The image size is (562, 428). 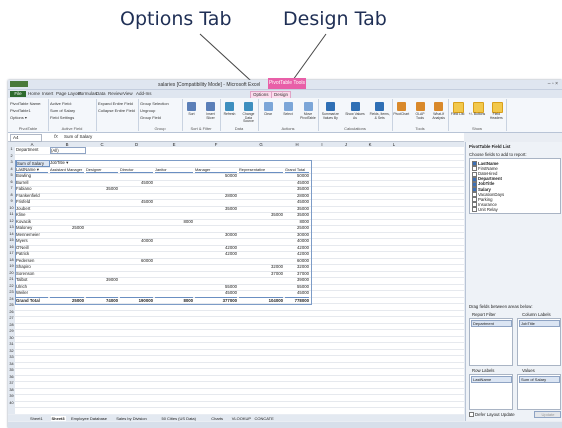 What do you see at coordinates (346, 144) in the screenshot?
I see `column-header-J: J` at bounding box center [346, 144].